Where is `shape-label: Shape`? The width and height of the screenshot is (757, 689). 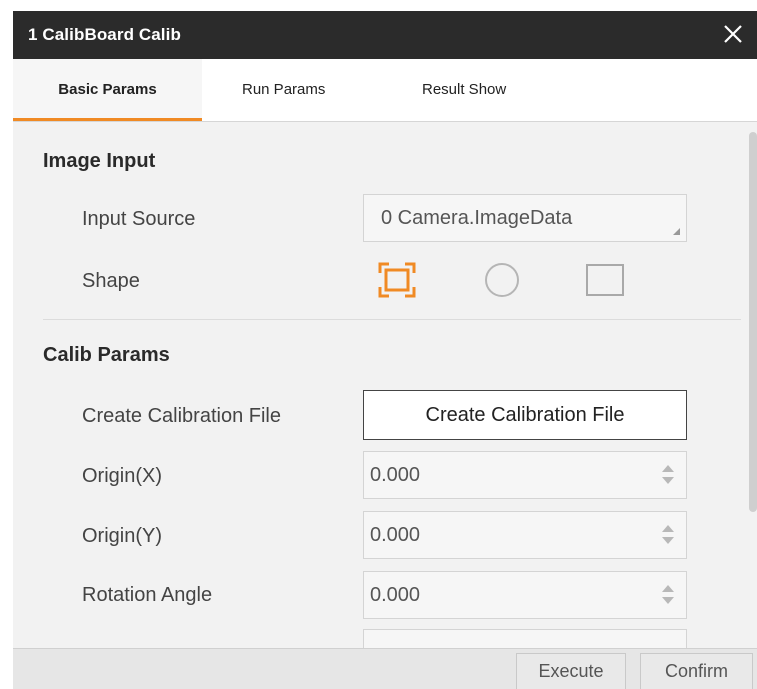 shape-label: Shape is located at coordinates (111, 281).